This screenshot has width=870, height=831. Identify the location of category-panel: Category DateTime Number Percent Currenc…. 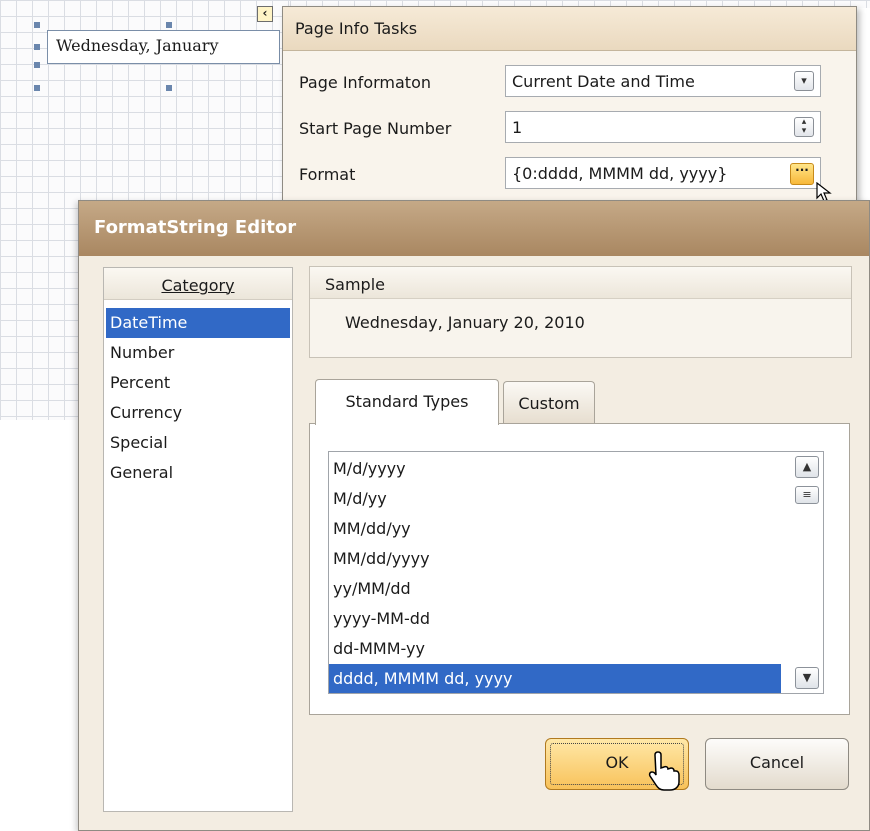
(198, 539).